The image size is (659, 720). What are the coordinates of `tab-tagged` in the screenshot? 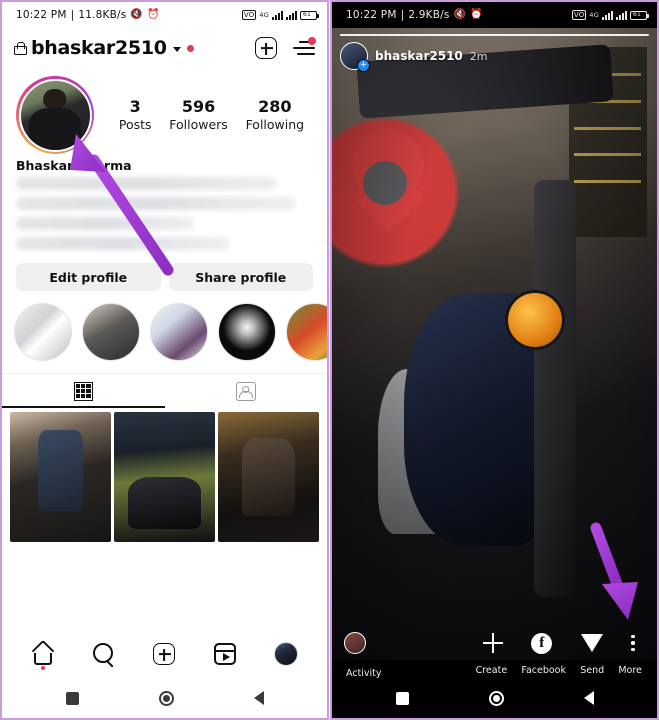 It's located at (246, 391).